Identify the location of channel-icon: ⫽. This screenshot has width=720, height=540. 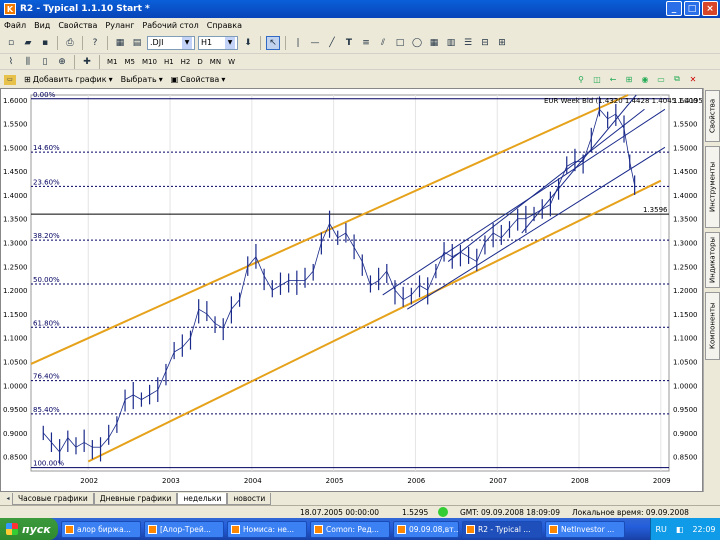
(383, 43).